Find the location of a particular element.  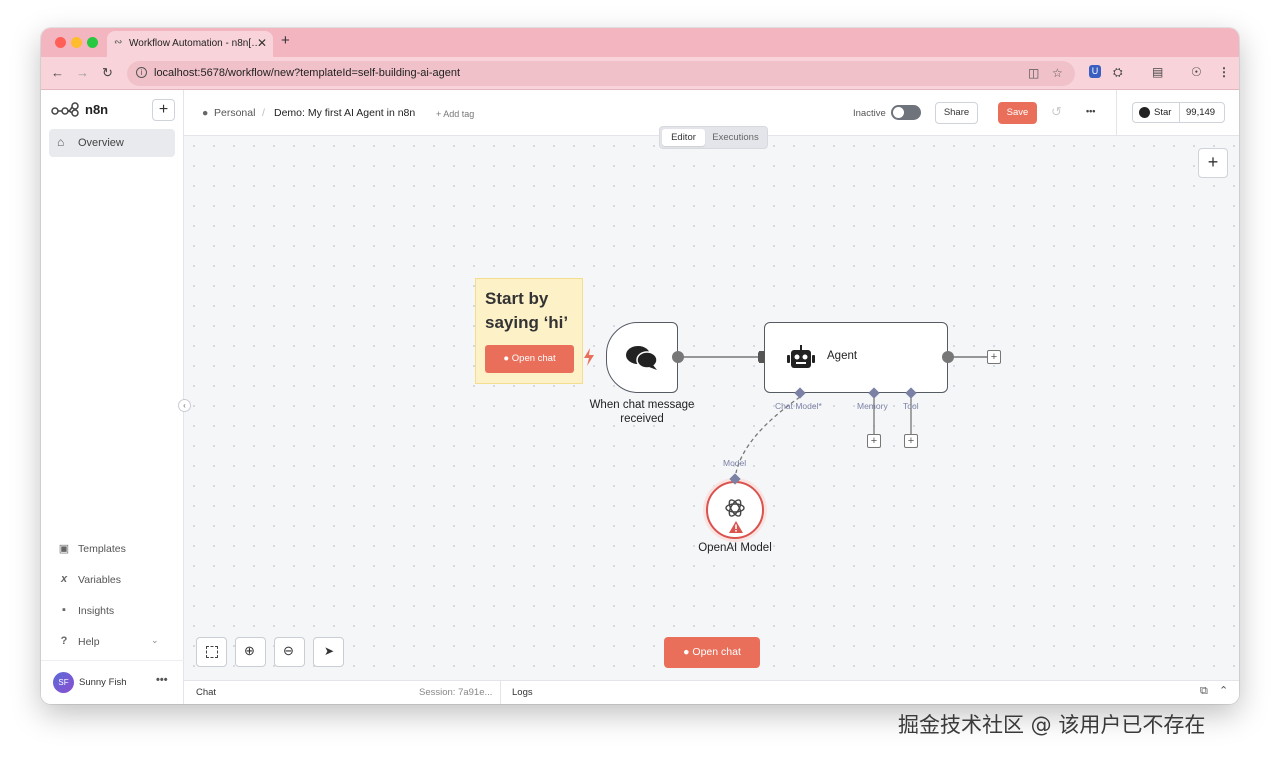

logo-text: n8n is located at coordinates (97, 109).